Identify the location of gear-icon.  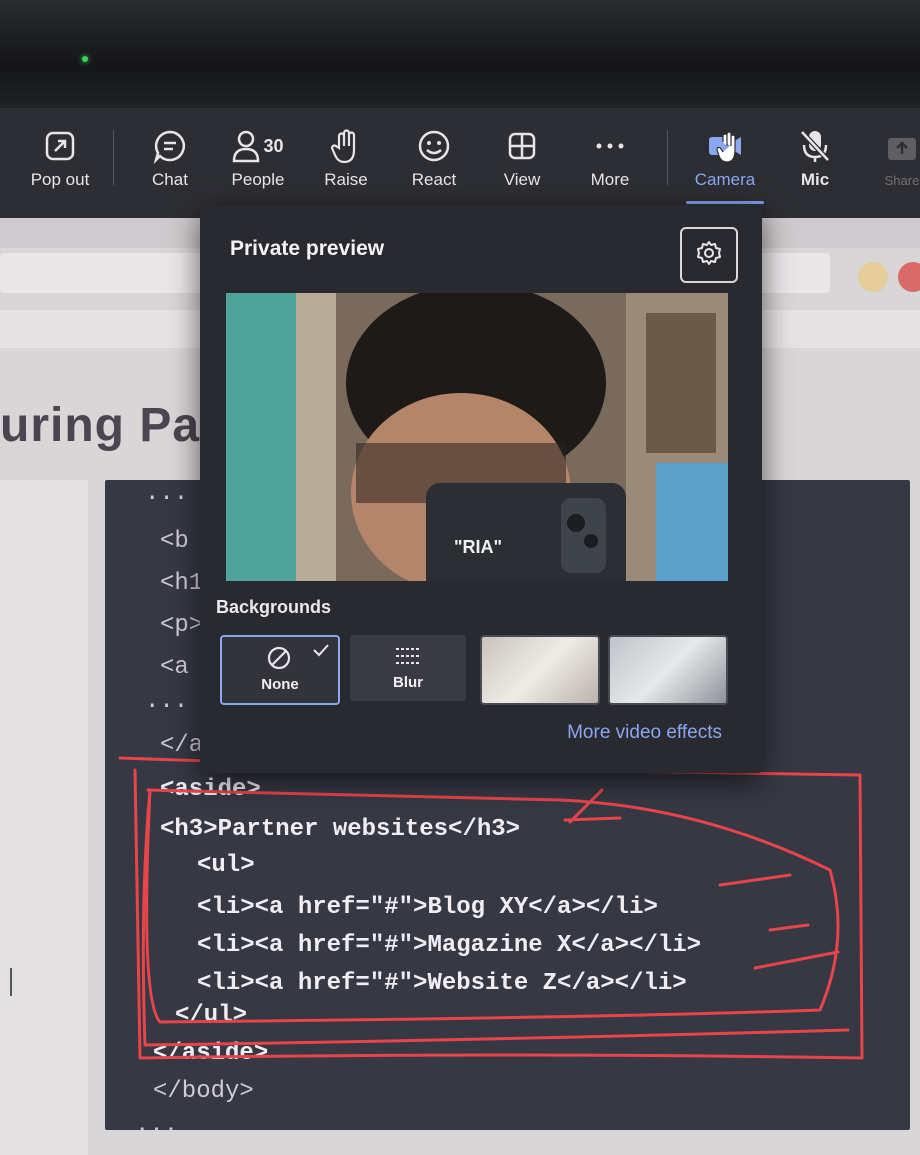
(709, 255).